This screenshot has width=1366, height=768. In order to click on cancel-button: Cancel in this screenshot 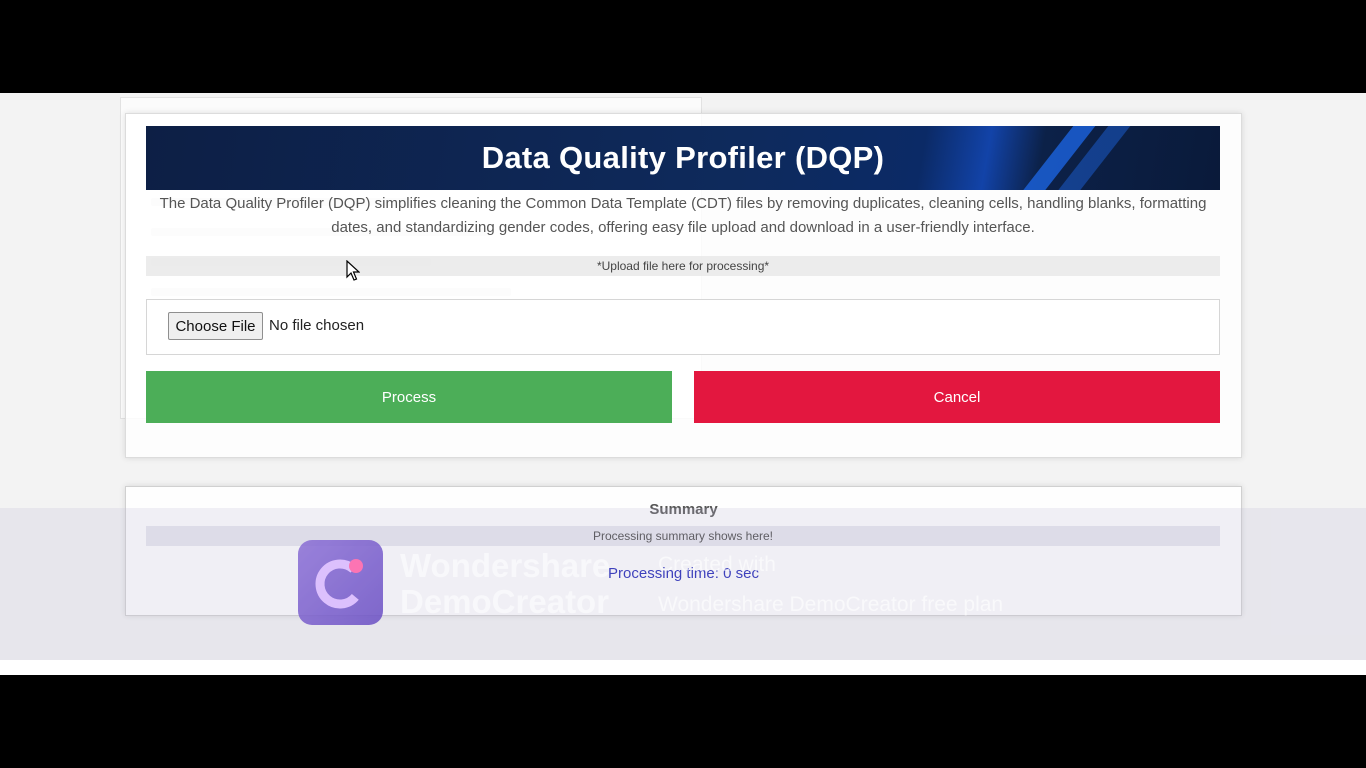, I will do `click(957, 397)`.